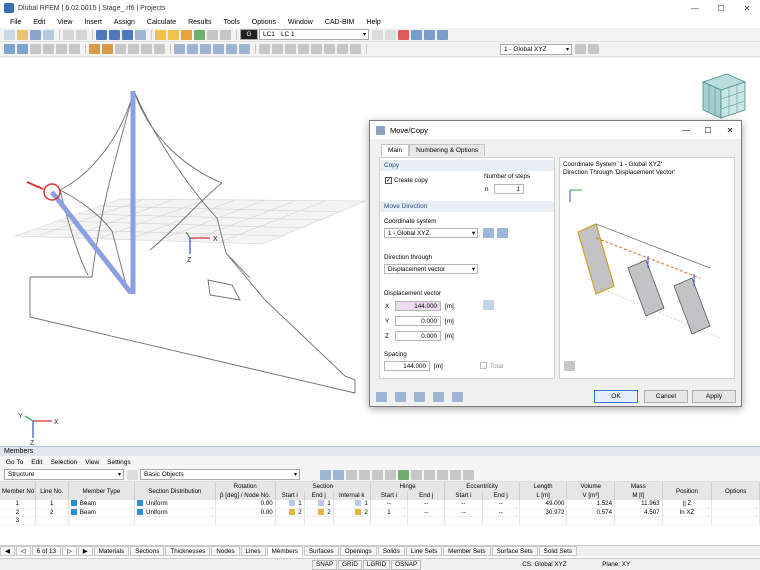  Describe the element at coordinates (321, 551) in the screenshot. I see `tab-surfaces: Surfaces` at that location.